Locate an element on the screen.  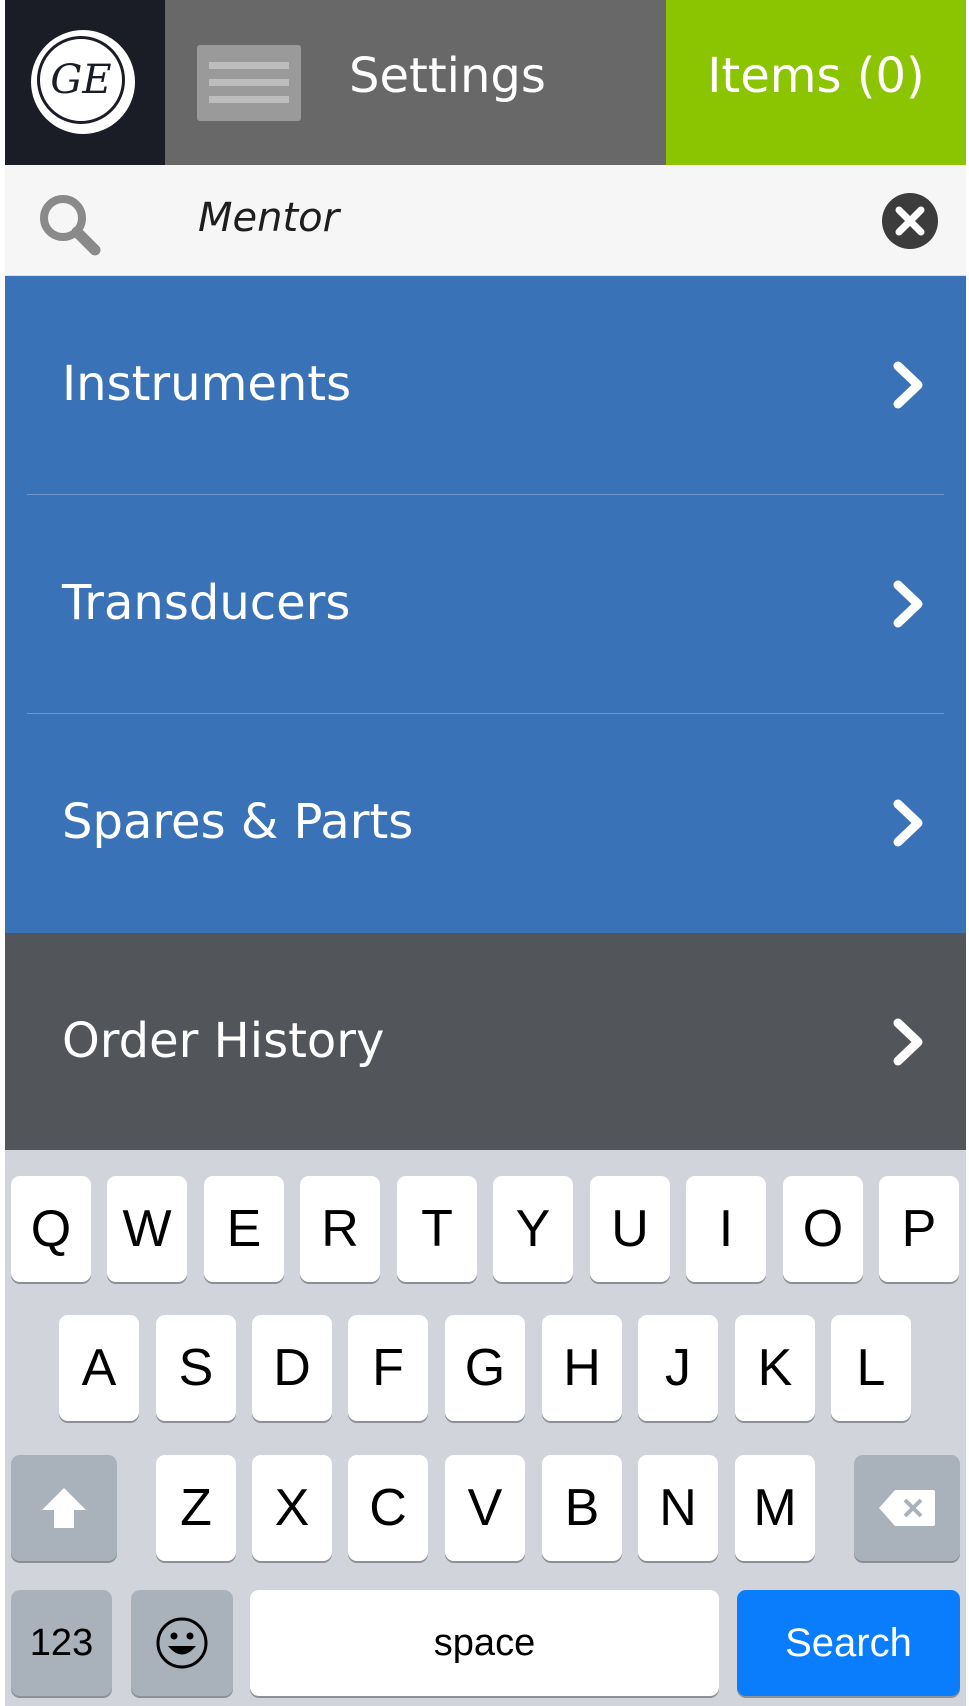
key-k: K is located at coordinates (775, 1368).